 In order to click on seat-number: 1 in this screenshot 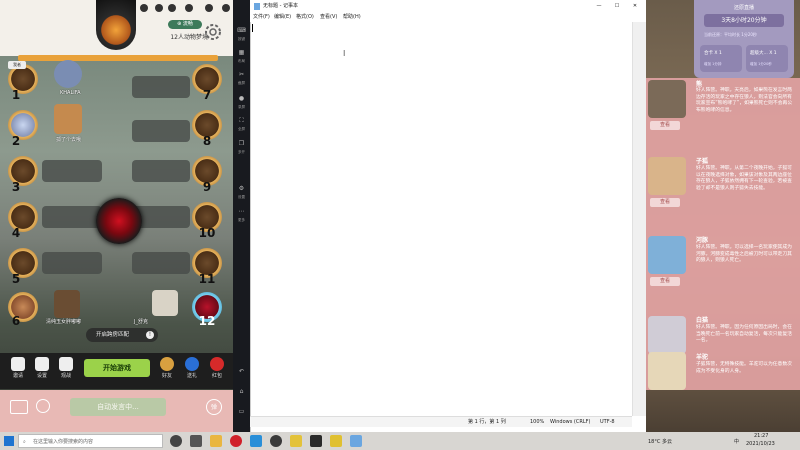, I will do `click(16, 95)`.